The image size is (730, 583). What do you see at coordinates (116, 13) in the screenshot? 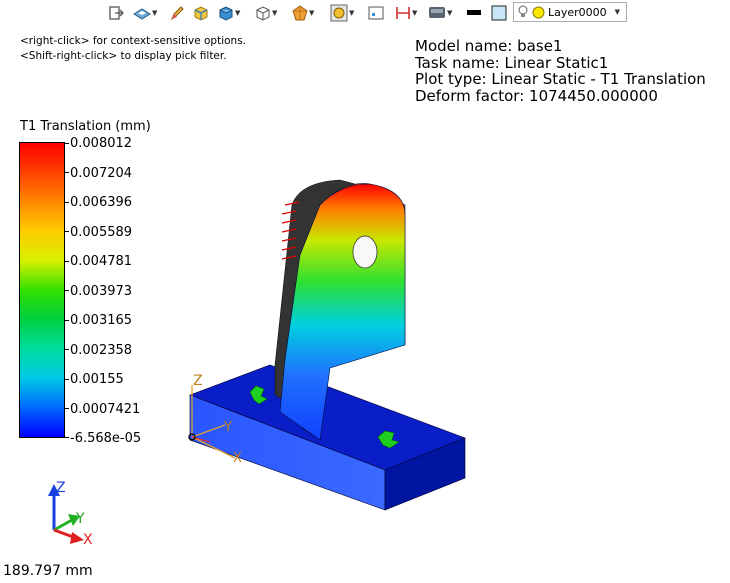
I see `exit-icon` at bounding box center [116, 13].